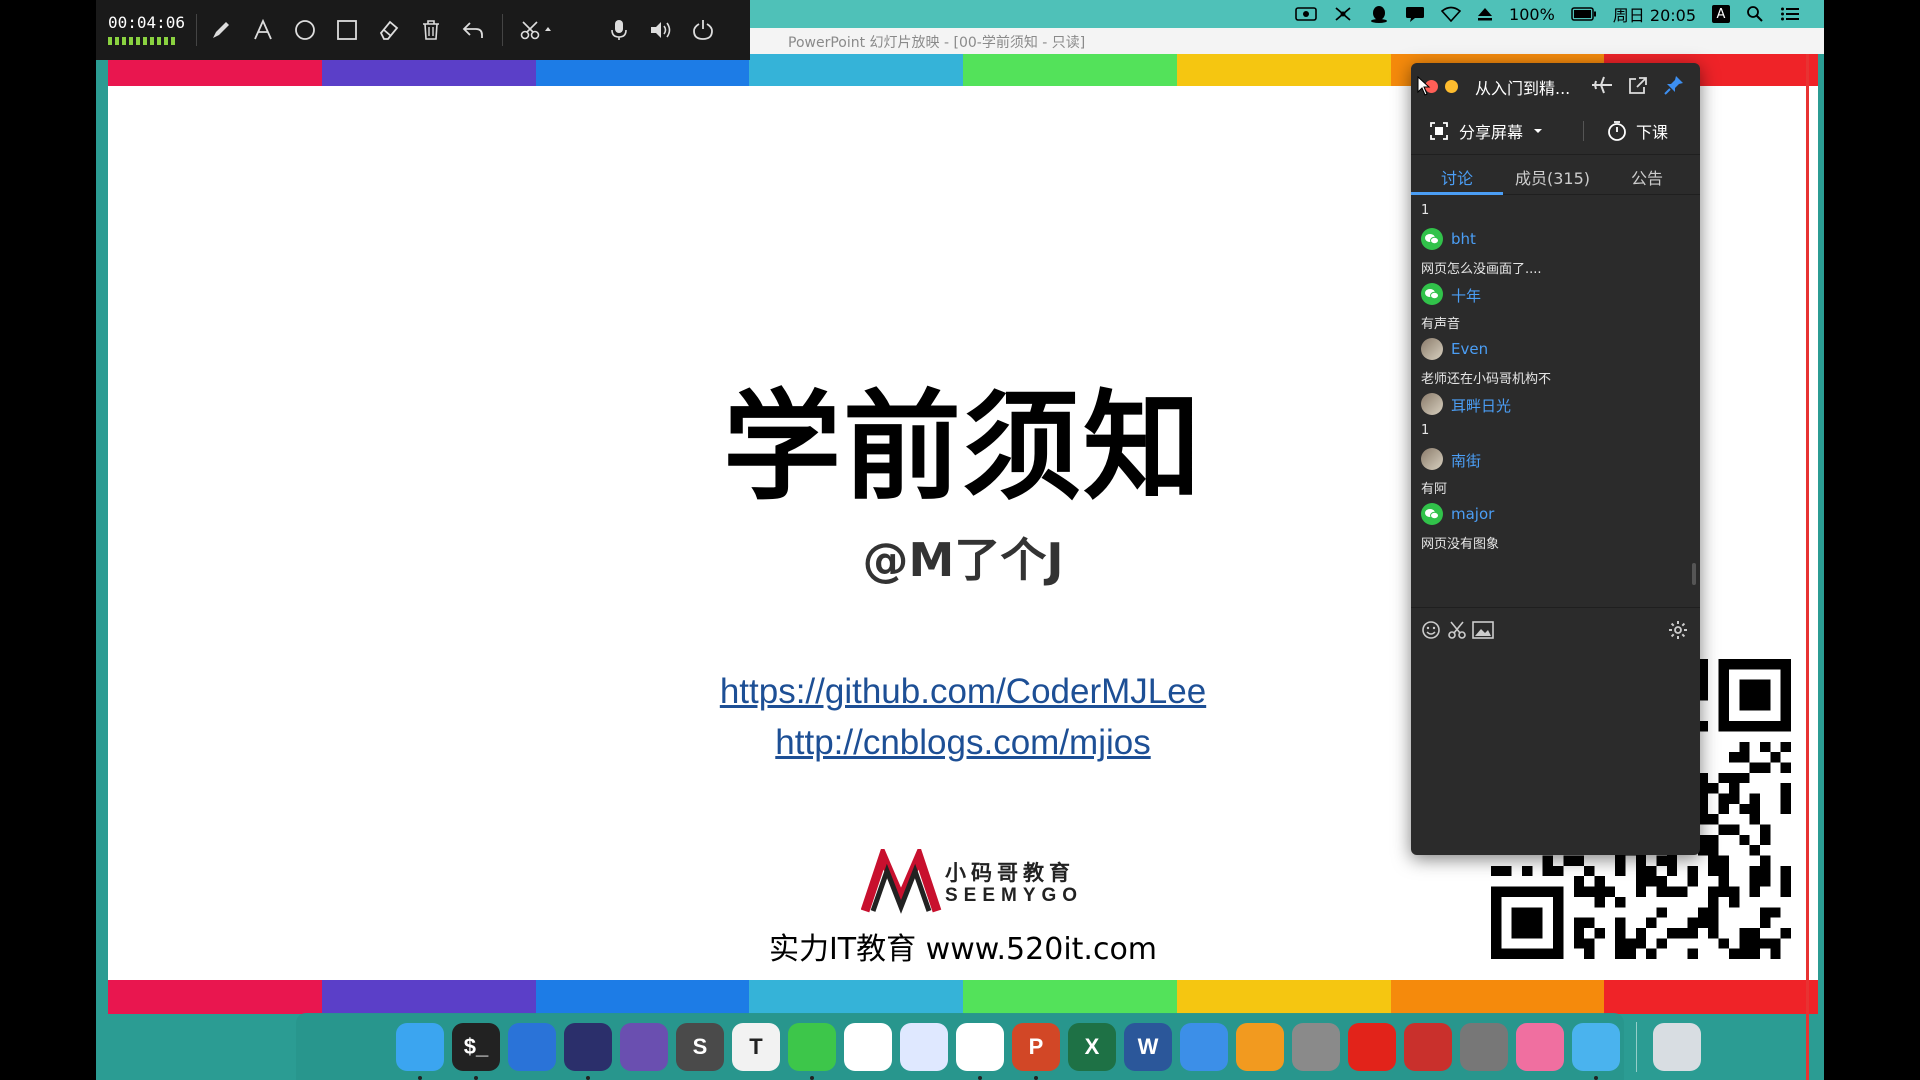 This screenshot has height=1080, width=1920. Describe the element at coordinates (1486, 131) in the screenshot. I see `share-screen-button: 分享屏幕` at that location.